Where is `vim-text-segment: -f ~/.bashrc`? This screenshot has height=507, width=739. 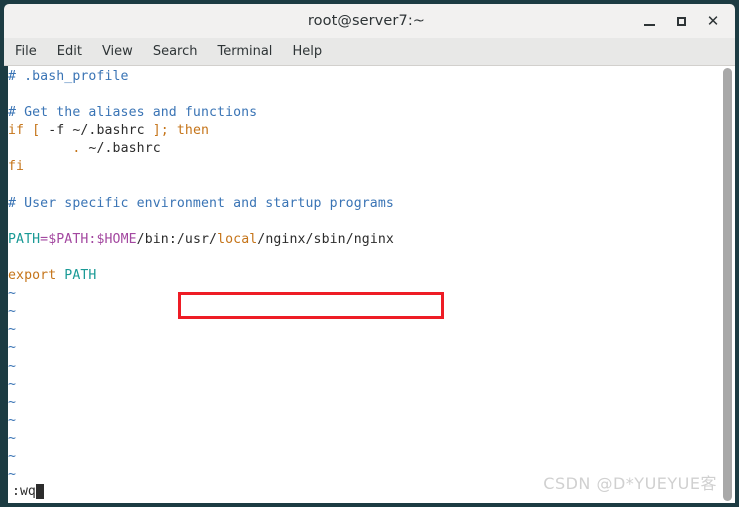
vim-text-segment: -f ~/.bashrc is located at coordinates (96, 131).